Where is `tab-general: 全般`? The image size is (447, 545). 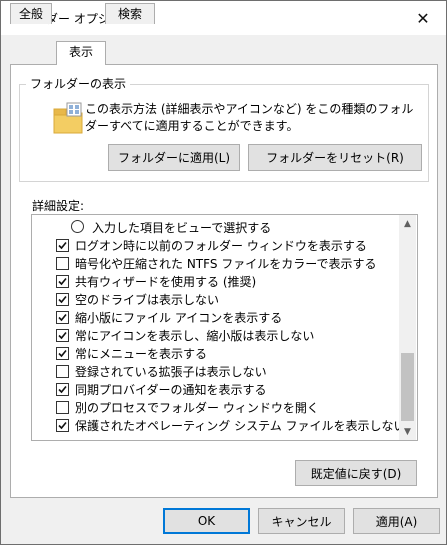
tab-general: 全般 is located at coordinates (31, 13).